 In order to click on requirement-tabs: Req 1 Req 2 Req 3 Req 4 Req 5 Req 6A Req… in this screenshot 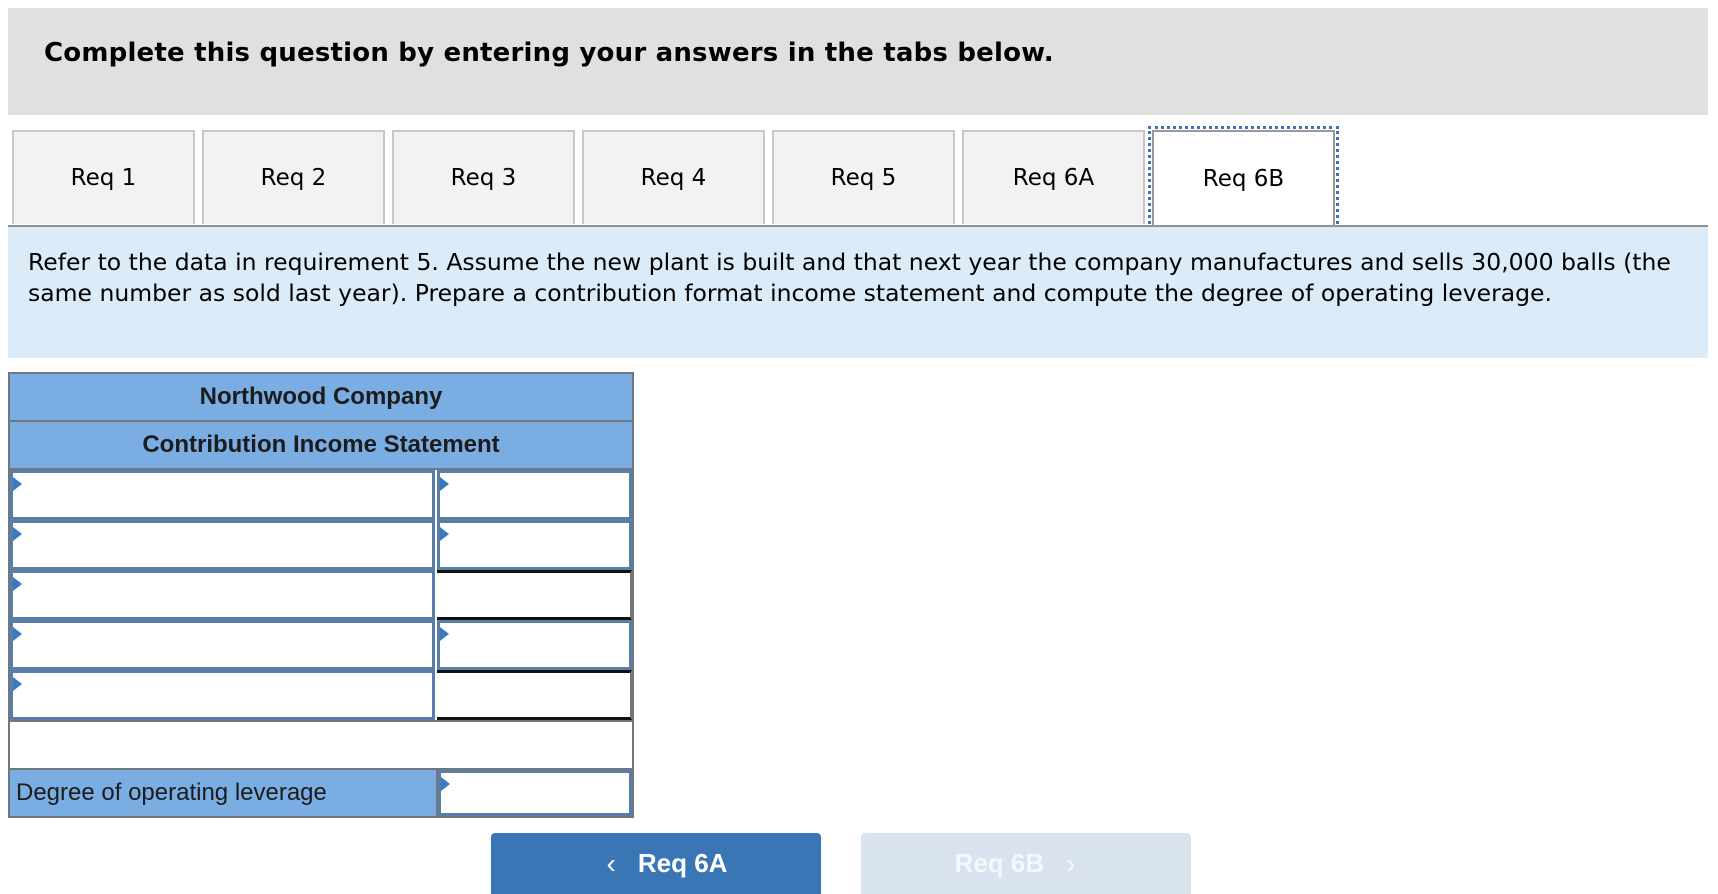, I will do `click(862, 178)`.